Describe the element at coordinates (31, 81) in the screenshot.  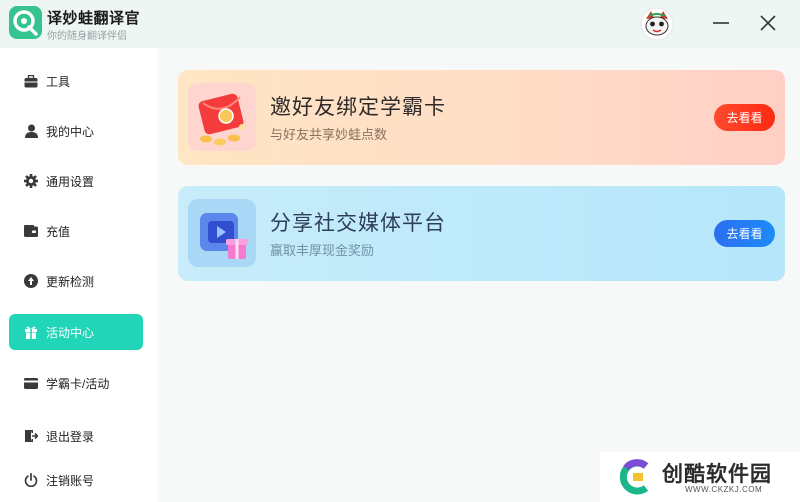
I see `toolbox-icon` at that location.